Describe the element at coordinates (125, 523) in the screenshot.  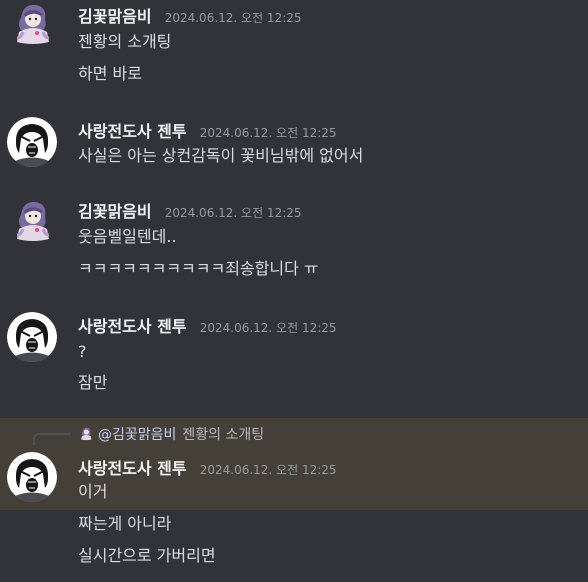
I see `message-line: 짜는게 아니라` at that location.